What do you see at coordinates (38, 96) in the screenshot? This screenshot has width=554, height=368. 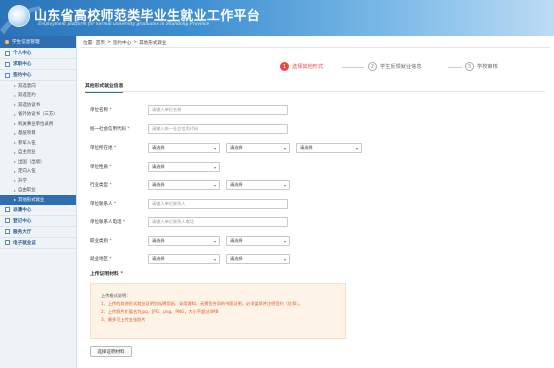 I see `sidebar-item-mutual-signing: ▸ 双选签约` at bounding box center [38, 96].